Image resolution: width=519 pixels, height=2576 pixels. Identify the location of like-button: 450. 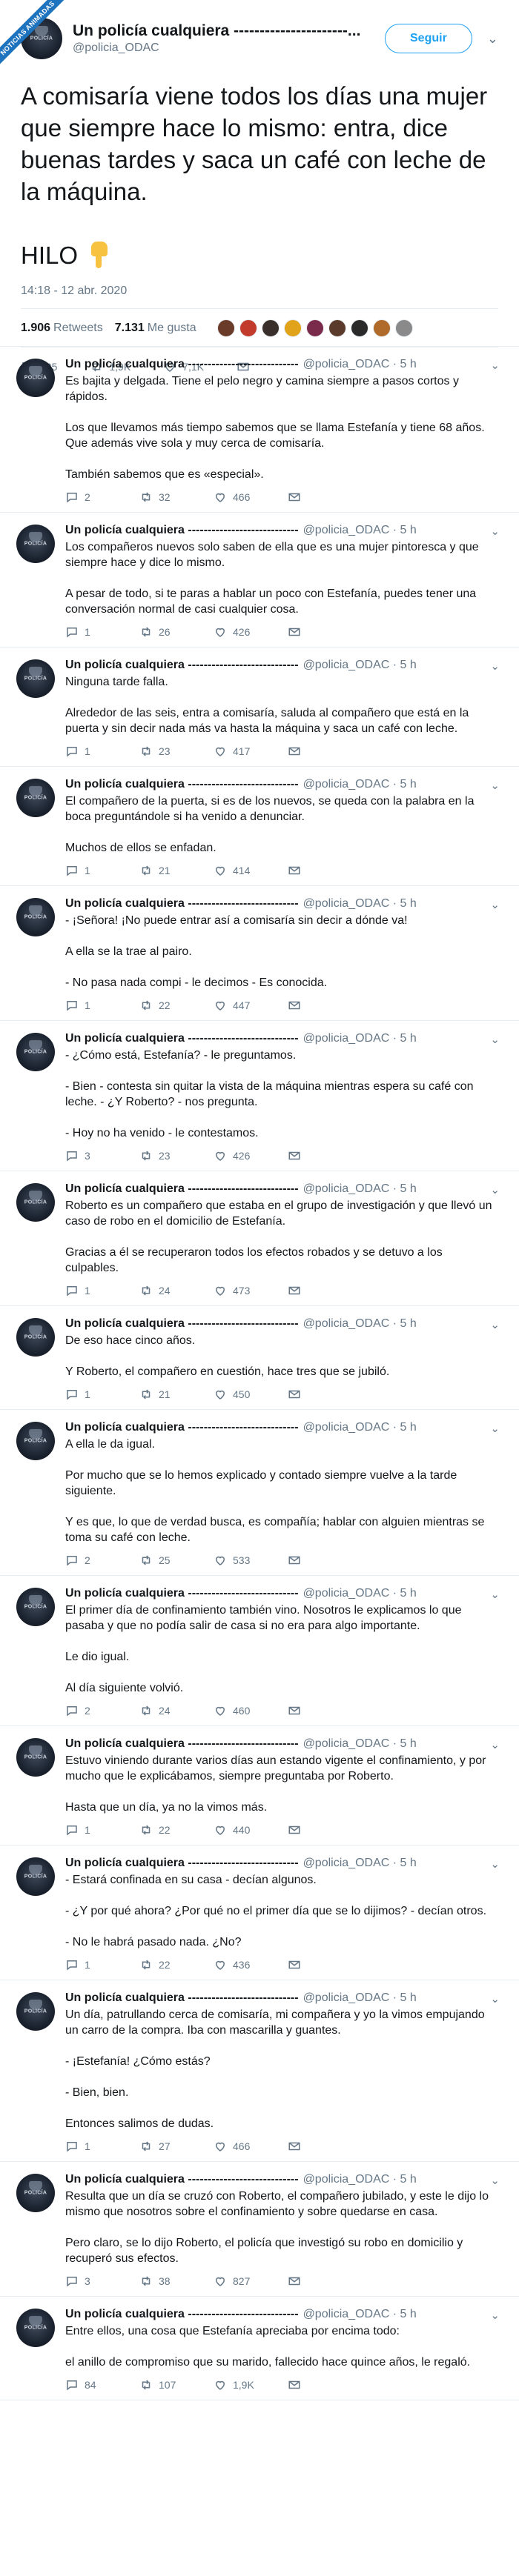
(251, 1394).